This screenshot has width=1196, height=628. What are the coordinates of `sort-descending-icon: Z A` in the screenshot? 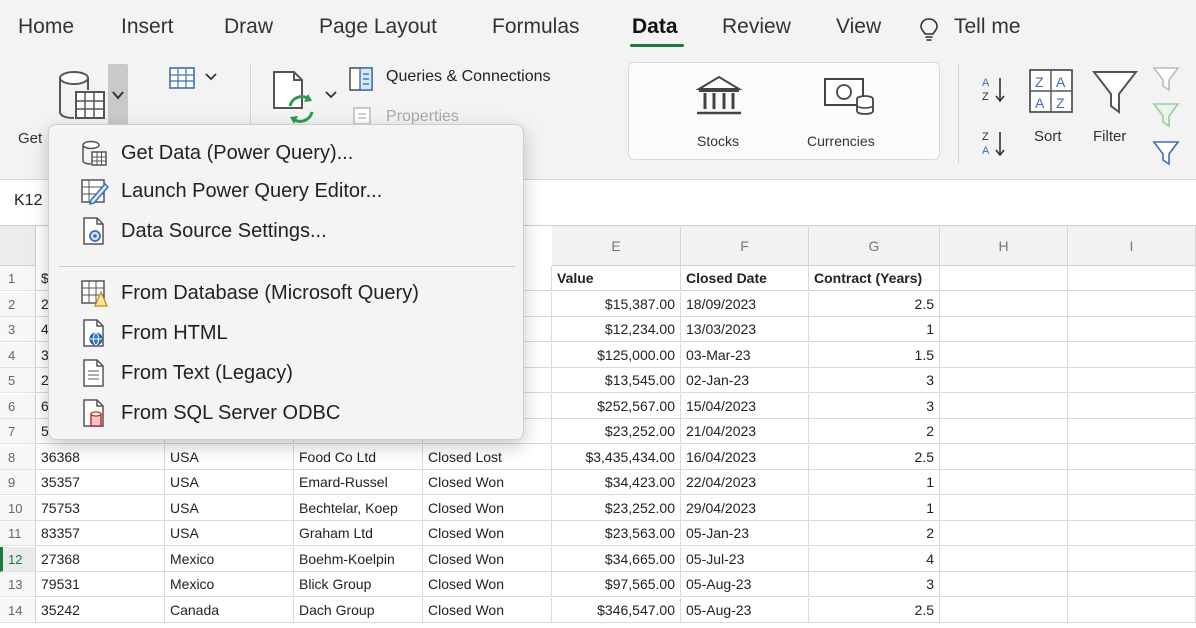 It's located at (995, 145).